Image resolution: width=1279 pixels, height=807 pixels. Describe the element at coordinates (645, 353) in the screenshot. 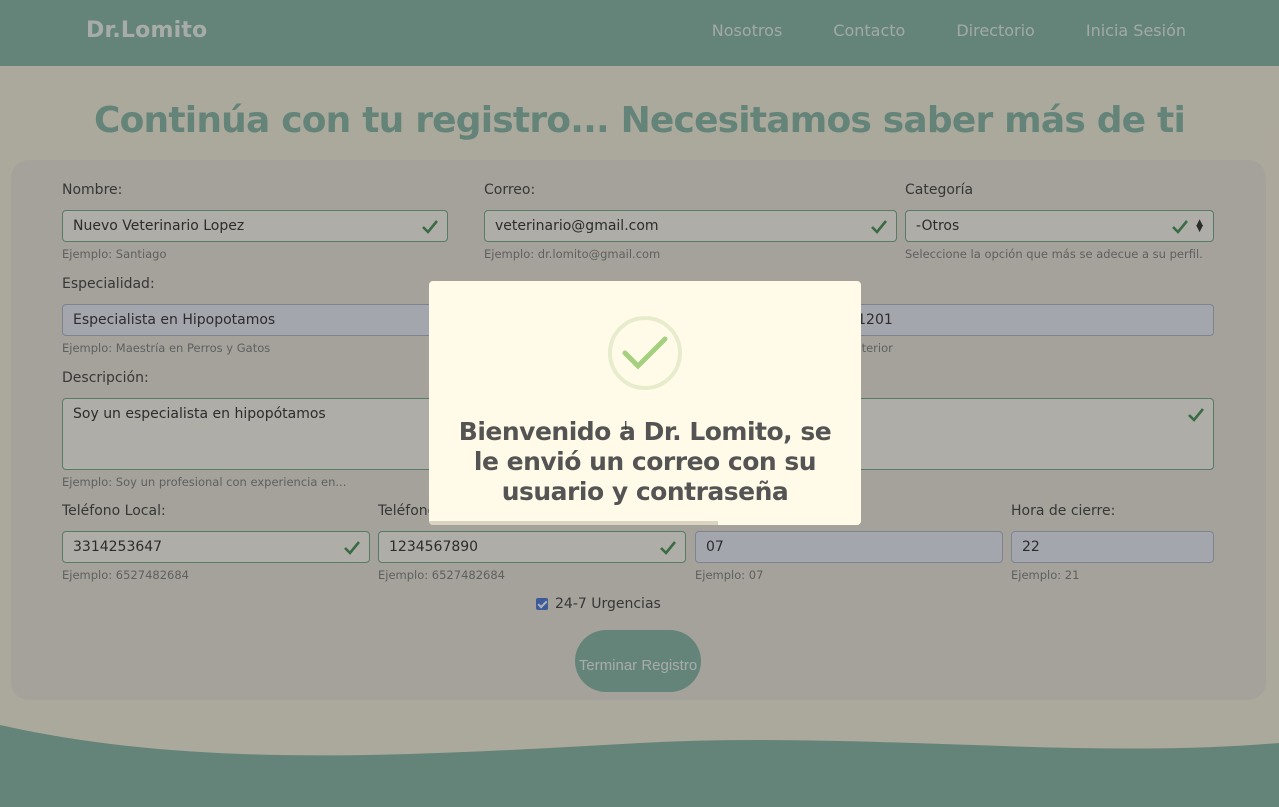

I see `success-check-icon` at that location.